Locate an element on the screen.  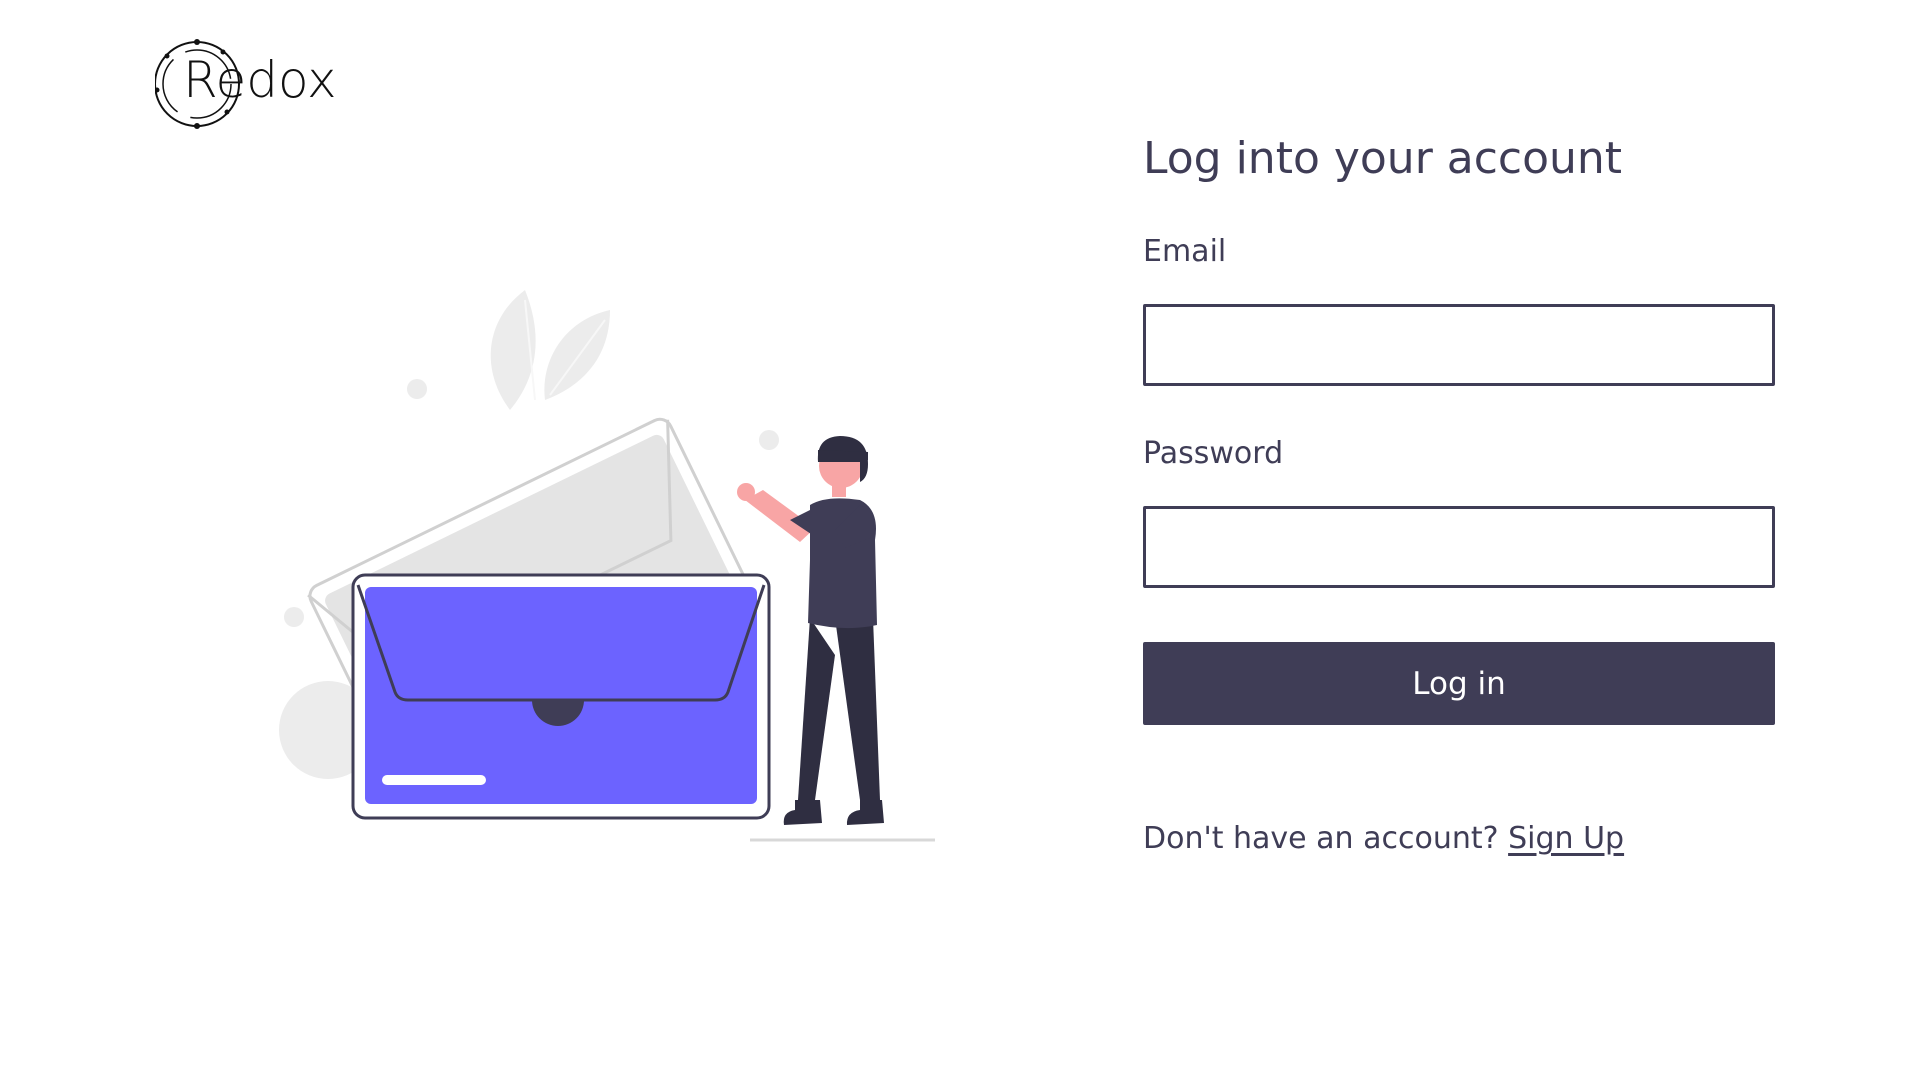
page-title: Log into your account is located at coordinates (1383, 158).